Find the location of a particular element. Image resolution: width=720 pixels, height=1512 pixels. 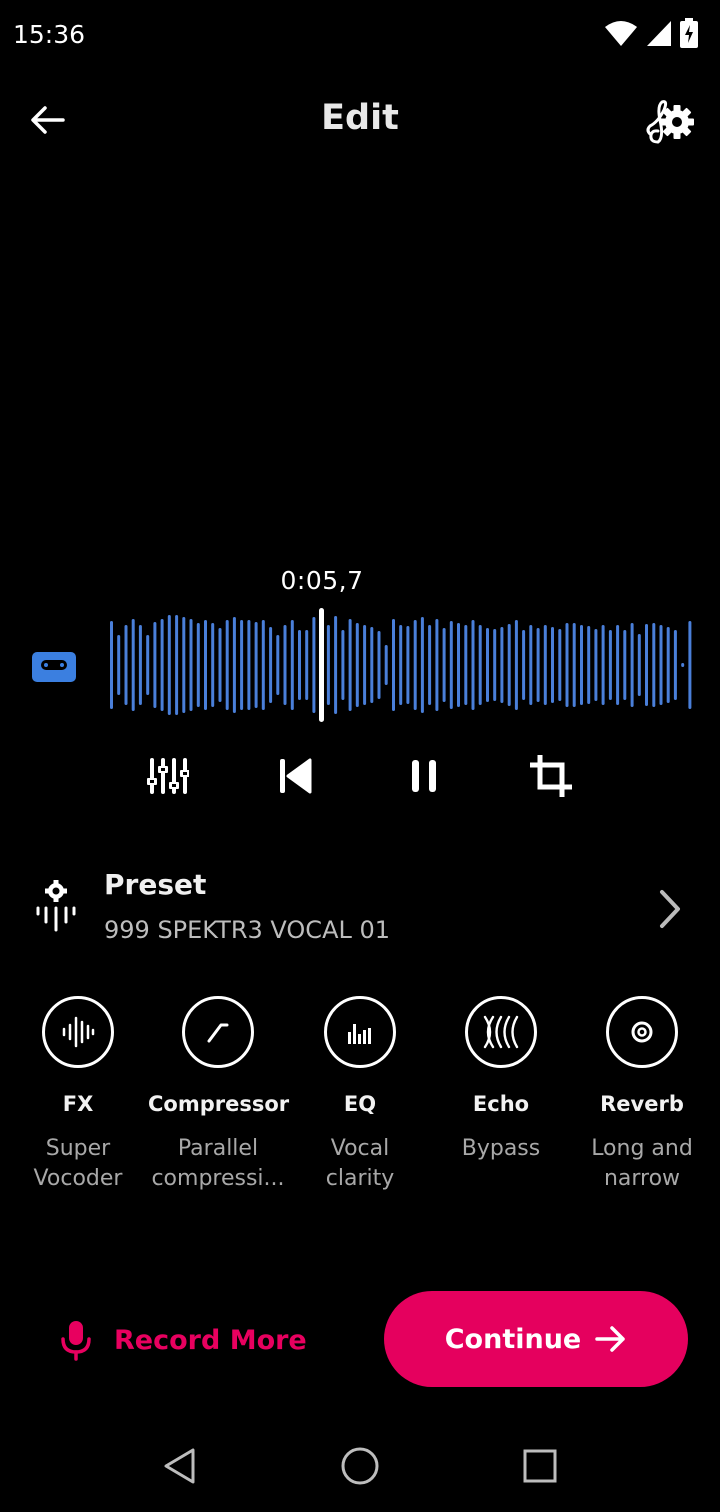

continue-button: Continue is located at coordinates (536, 1339).